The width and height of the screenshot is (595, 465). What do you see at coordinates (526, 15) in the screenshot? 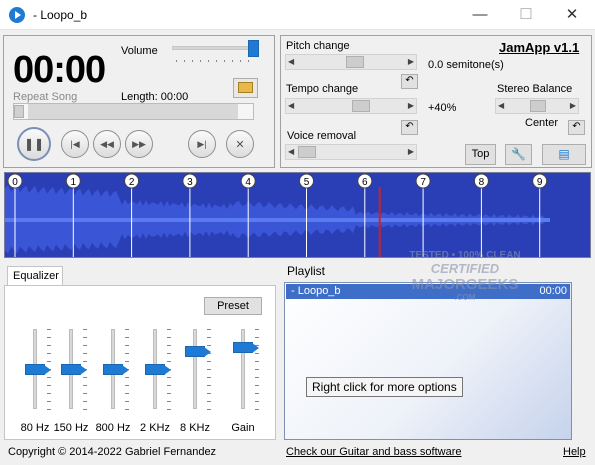
I see `maximize-button: ☐` at bounding box center [526, 15].